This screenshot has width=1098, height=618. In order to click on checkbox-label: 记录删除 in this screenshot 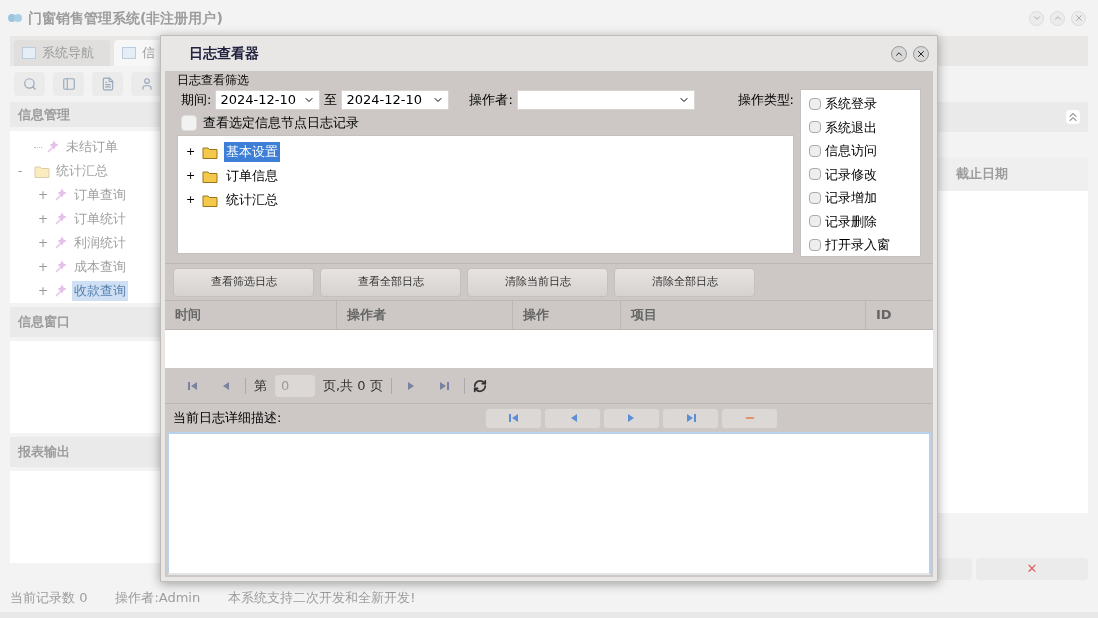, I will do `click(851, 221)`.